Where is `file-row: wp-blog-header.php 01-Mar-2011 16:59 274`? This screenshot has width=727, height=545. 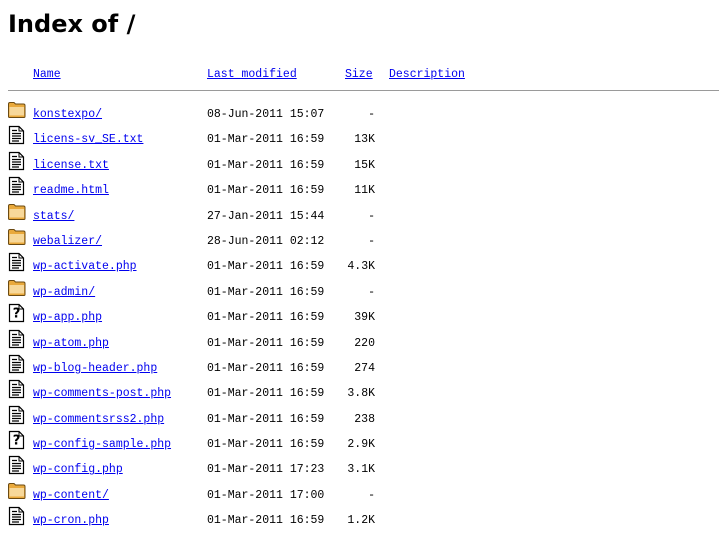
file-row: wp-blog-header.php 01-Mar-2011 16:59 274 is located at coordinates (363, 366).